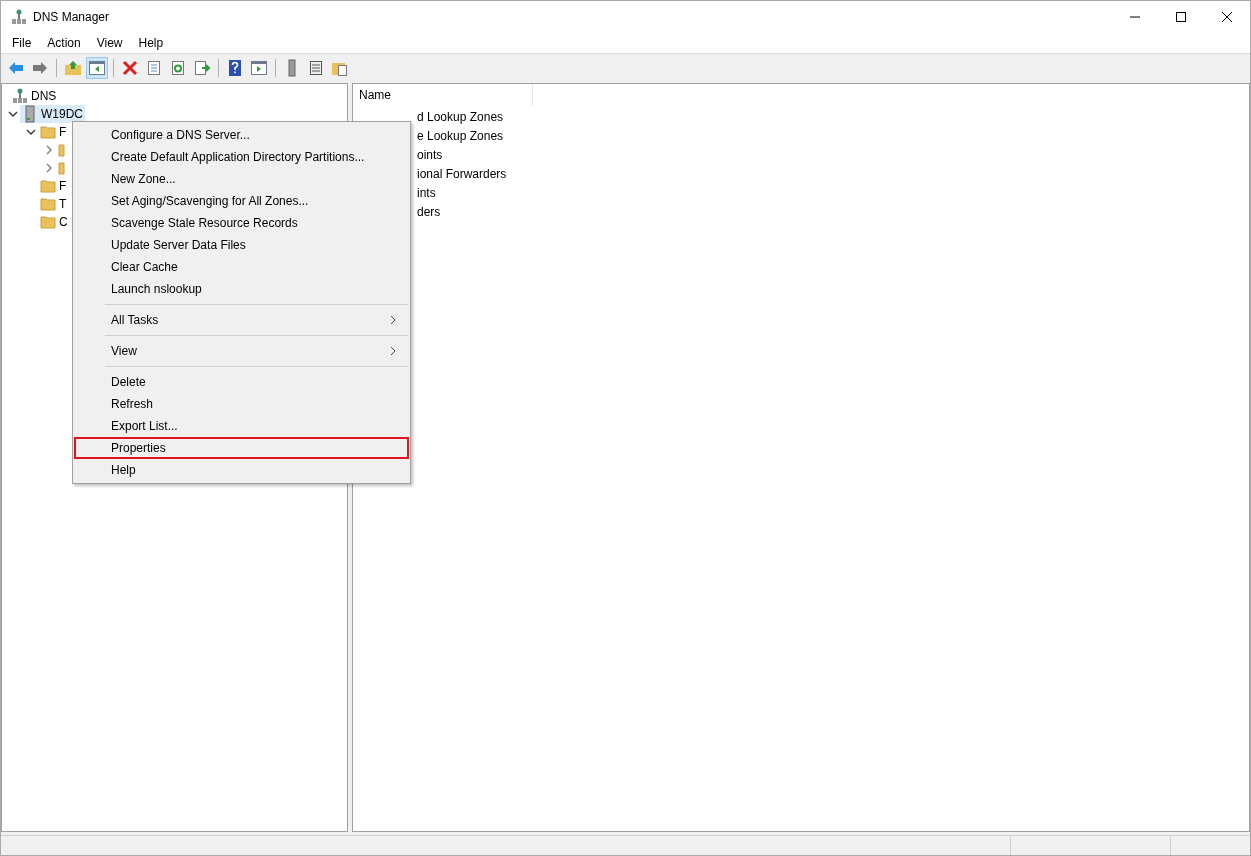 The height and width of the screenshot is (856, 1251). I want to click on export-list-icon, so click(202, 68).